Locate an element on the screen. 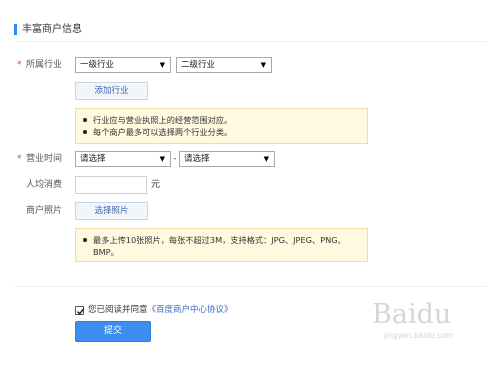 The height and width of the screenshot is (384, 500). photos-note: 最多上传10张照片，每张不超过3M，支持格式：JPG、JPEG、PNG、BMP。 is located at coordinates (221, 246).